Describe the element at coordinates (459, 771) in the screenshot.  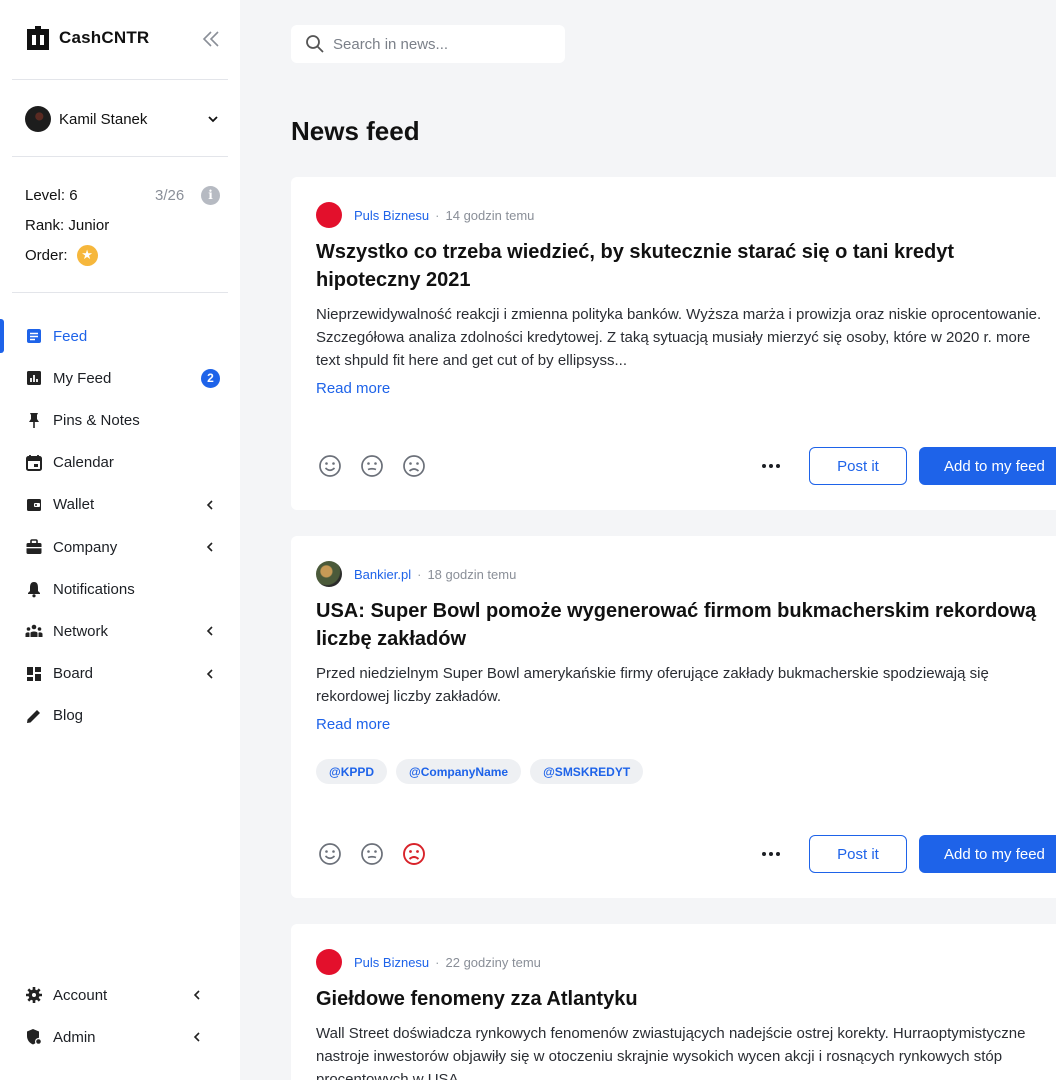
I see `tag-chip: @CompanyName` at that location.